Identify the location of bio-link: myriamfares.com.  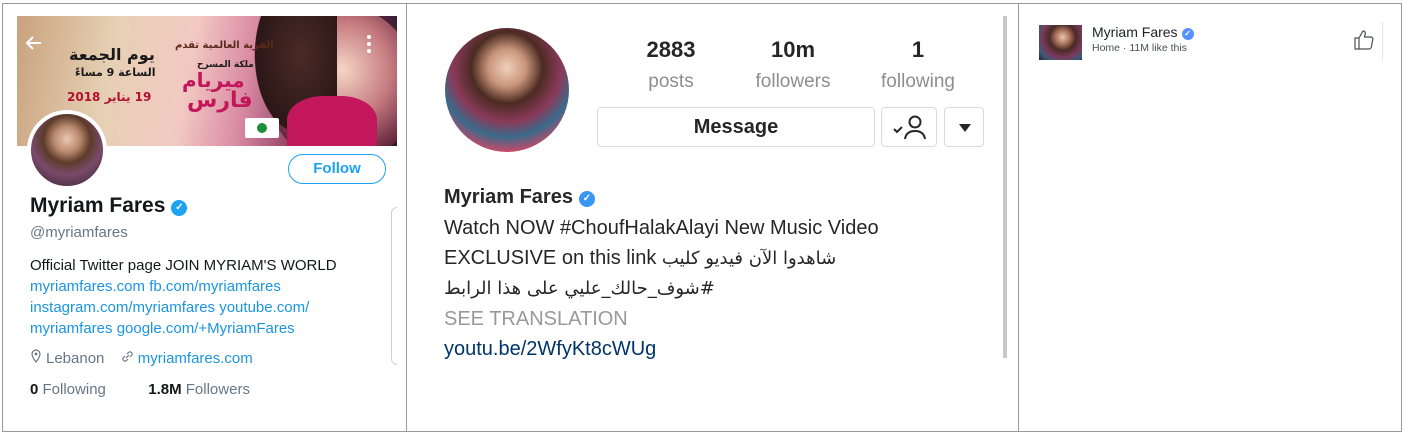
(87, 286).